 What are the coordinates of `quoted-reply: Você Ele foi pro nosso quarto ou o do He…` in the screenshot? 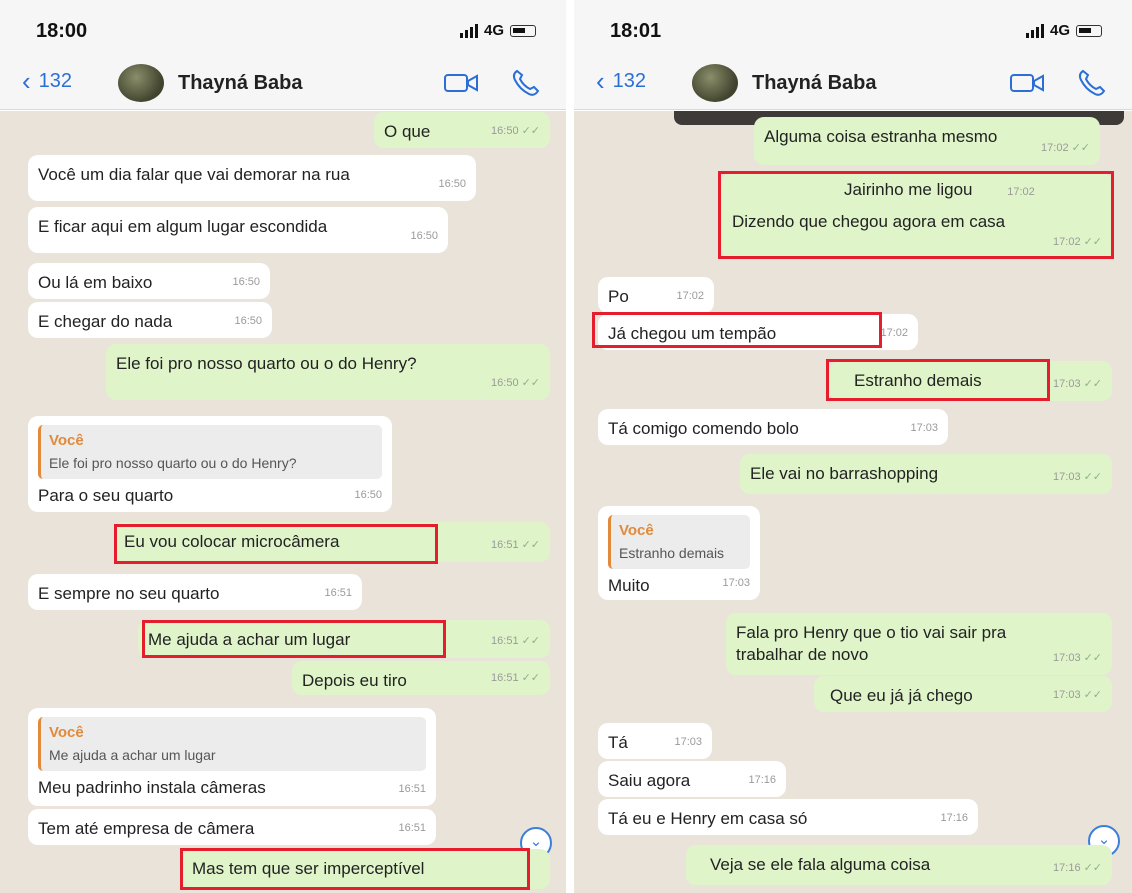 It's located at (210, 452).